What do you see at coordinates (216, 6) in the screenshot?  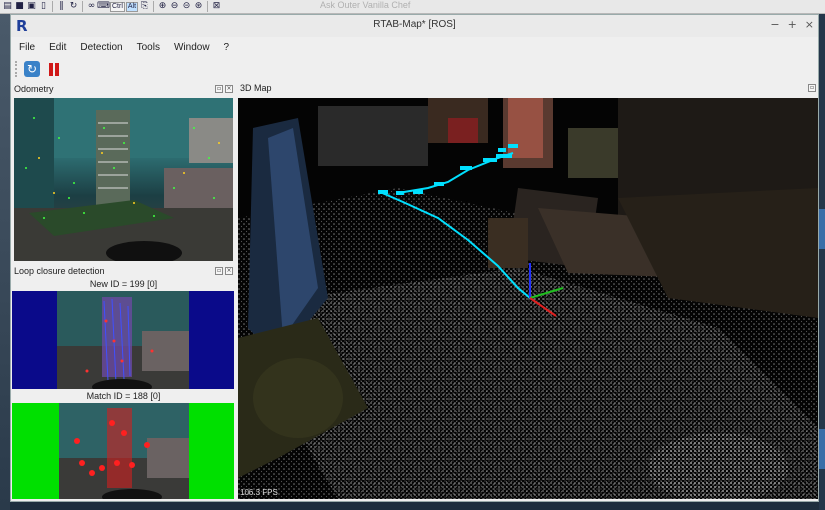 I see `fullscreen-icon: ⊠` at bounding box center [216, 6].